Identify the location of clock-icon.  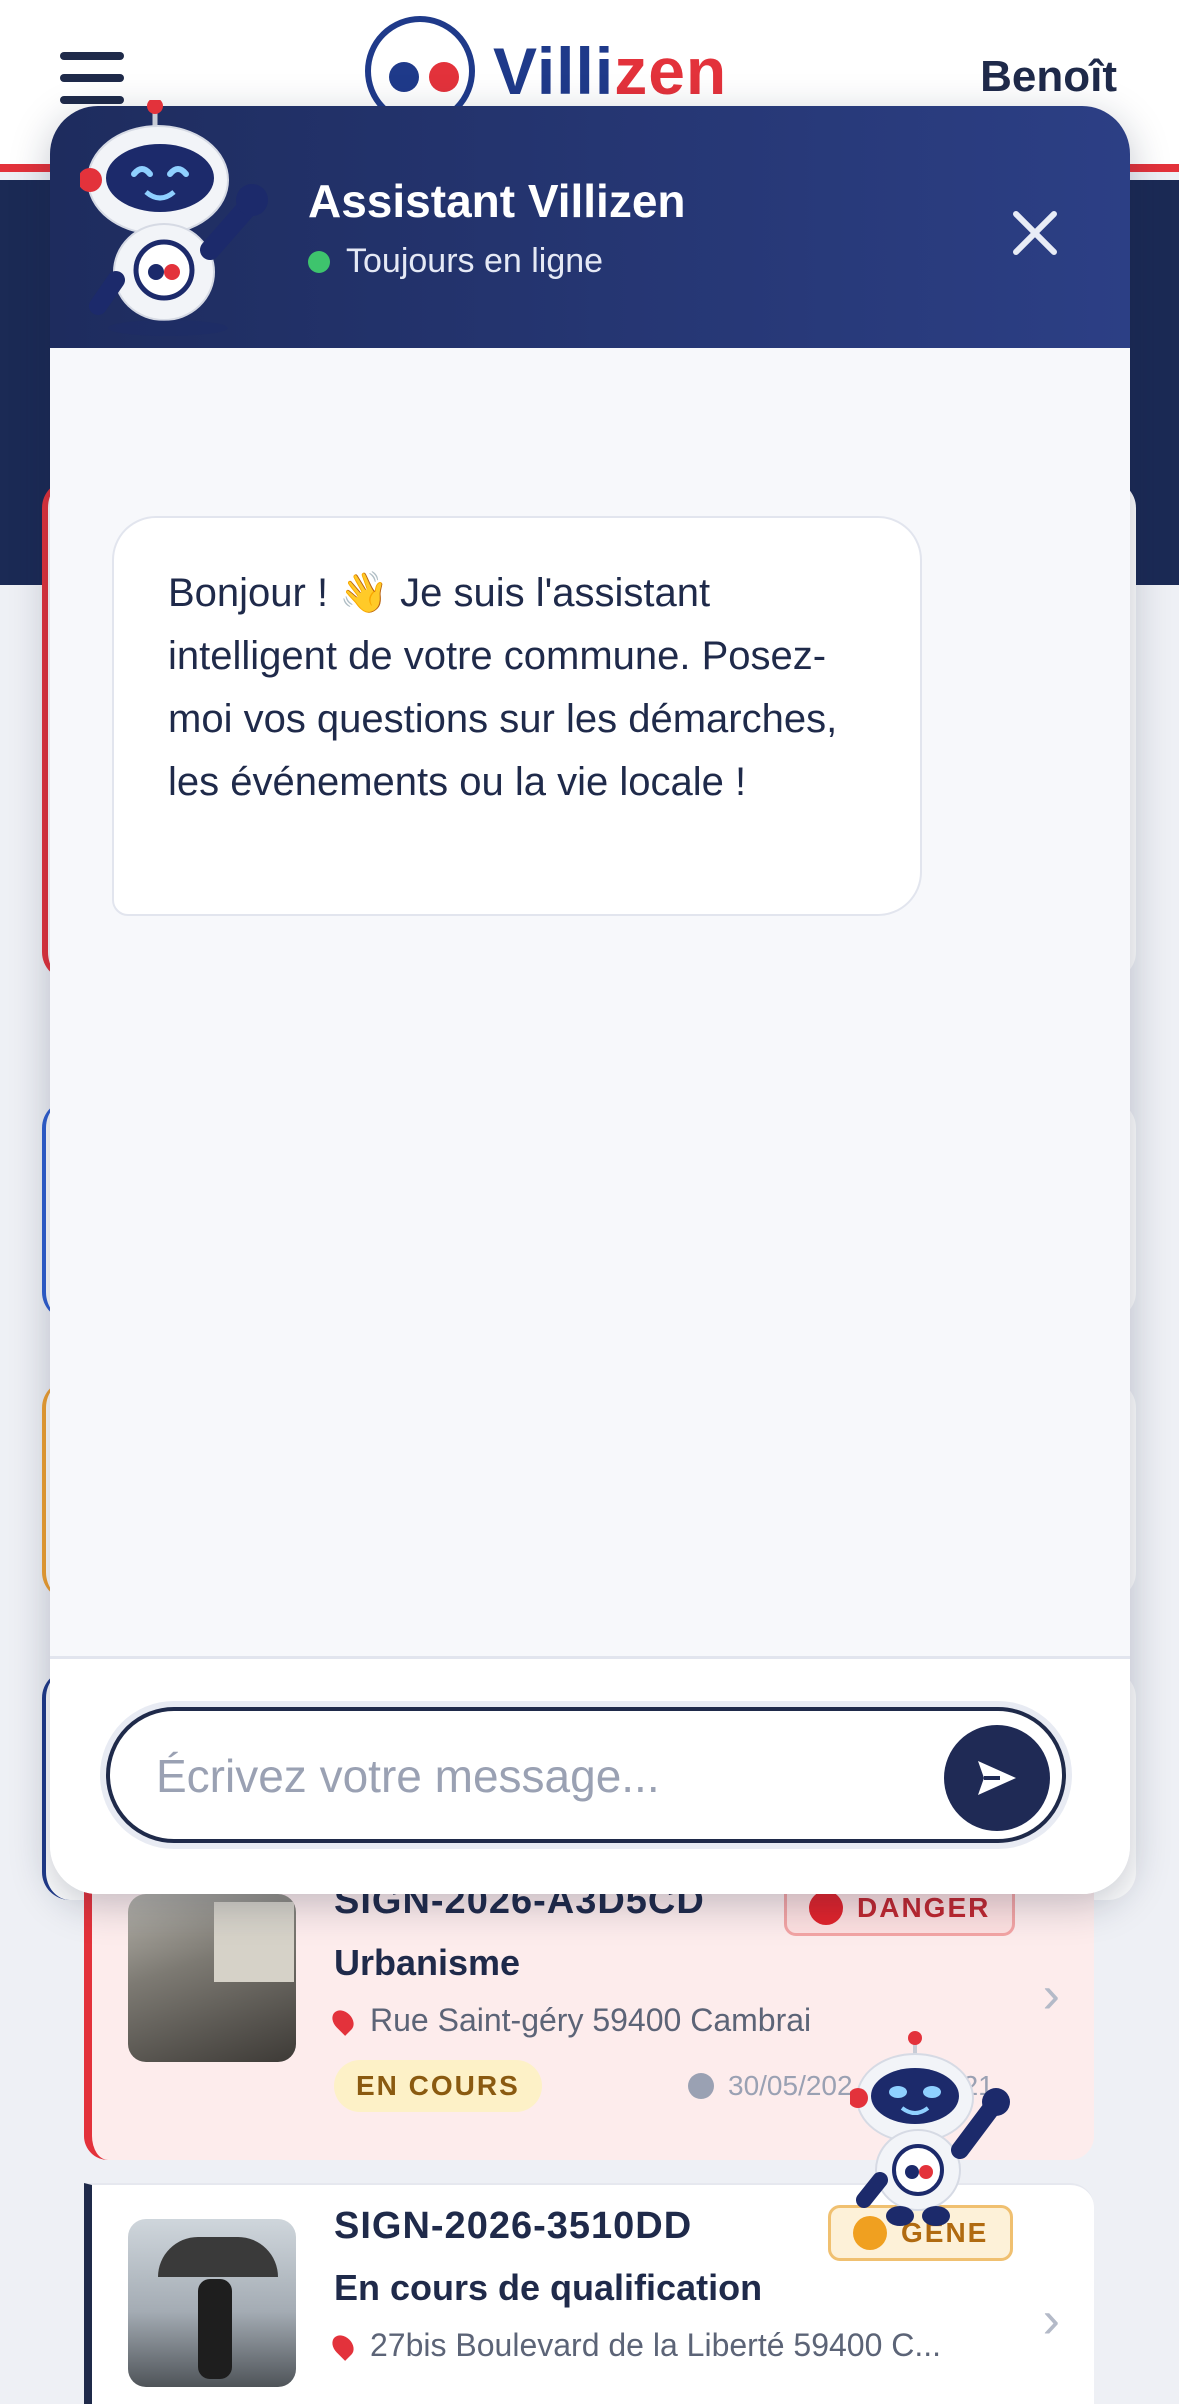
(701, 2086).